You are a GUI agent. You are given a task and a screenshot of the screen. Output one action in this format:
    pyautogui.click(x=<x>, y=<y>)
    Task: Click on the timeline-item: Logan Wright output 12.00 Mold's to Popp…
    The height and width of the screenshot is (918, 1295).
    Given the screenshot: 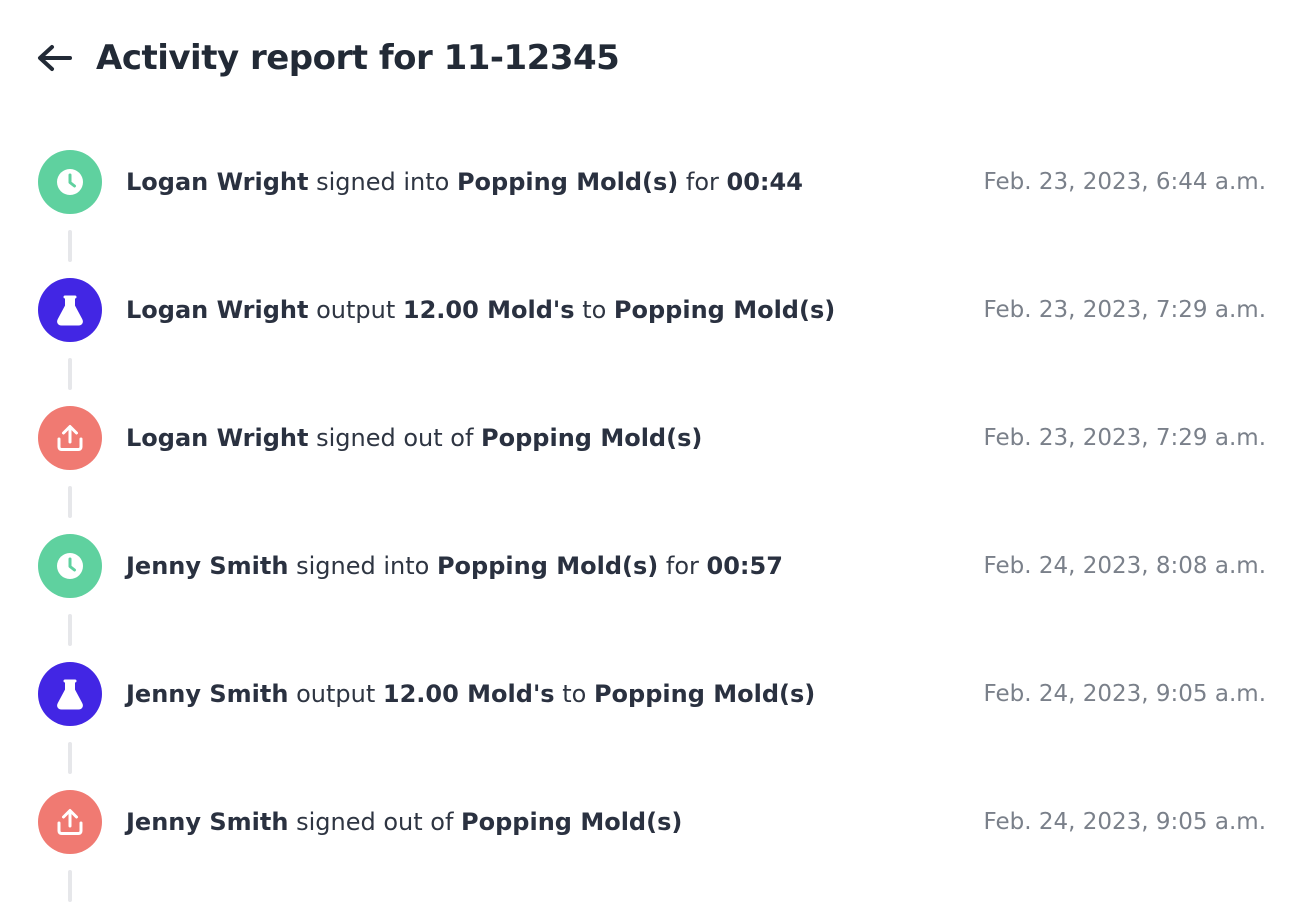 What is the action you would take?
    pyautogui.click(x=652, y=342)
    